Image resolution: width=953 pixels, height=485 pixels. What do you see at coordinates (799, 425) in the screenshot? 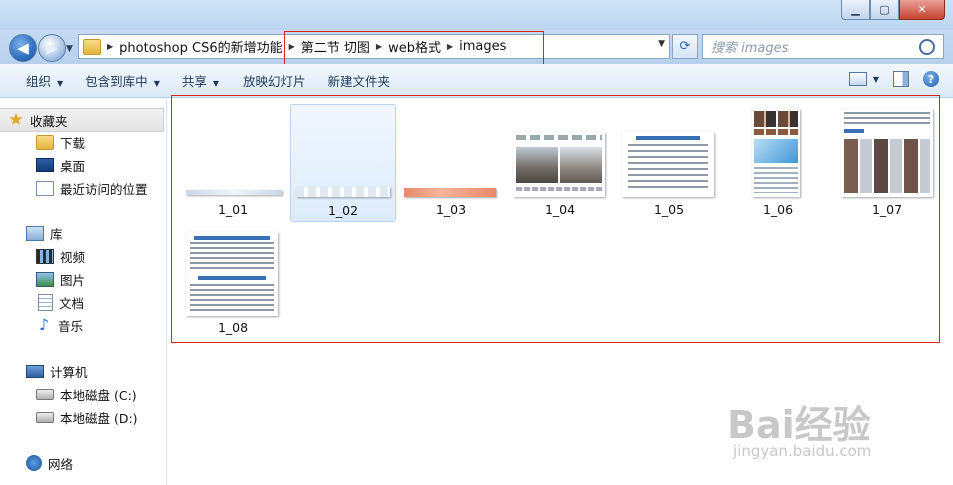
I see `watermark-logo: Bai经验` at bounding box center [799, 425].